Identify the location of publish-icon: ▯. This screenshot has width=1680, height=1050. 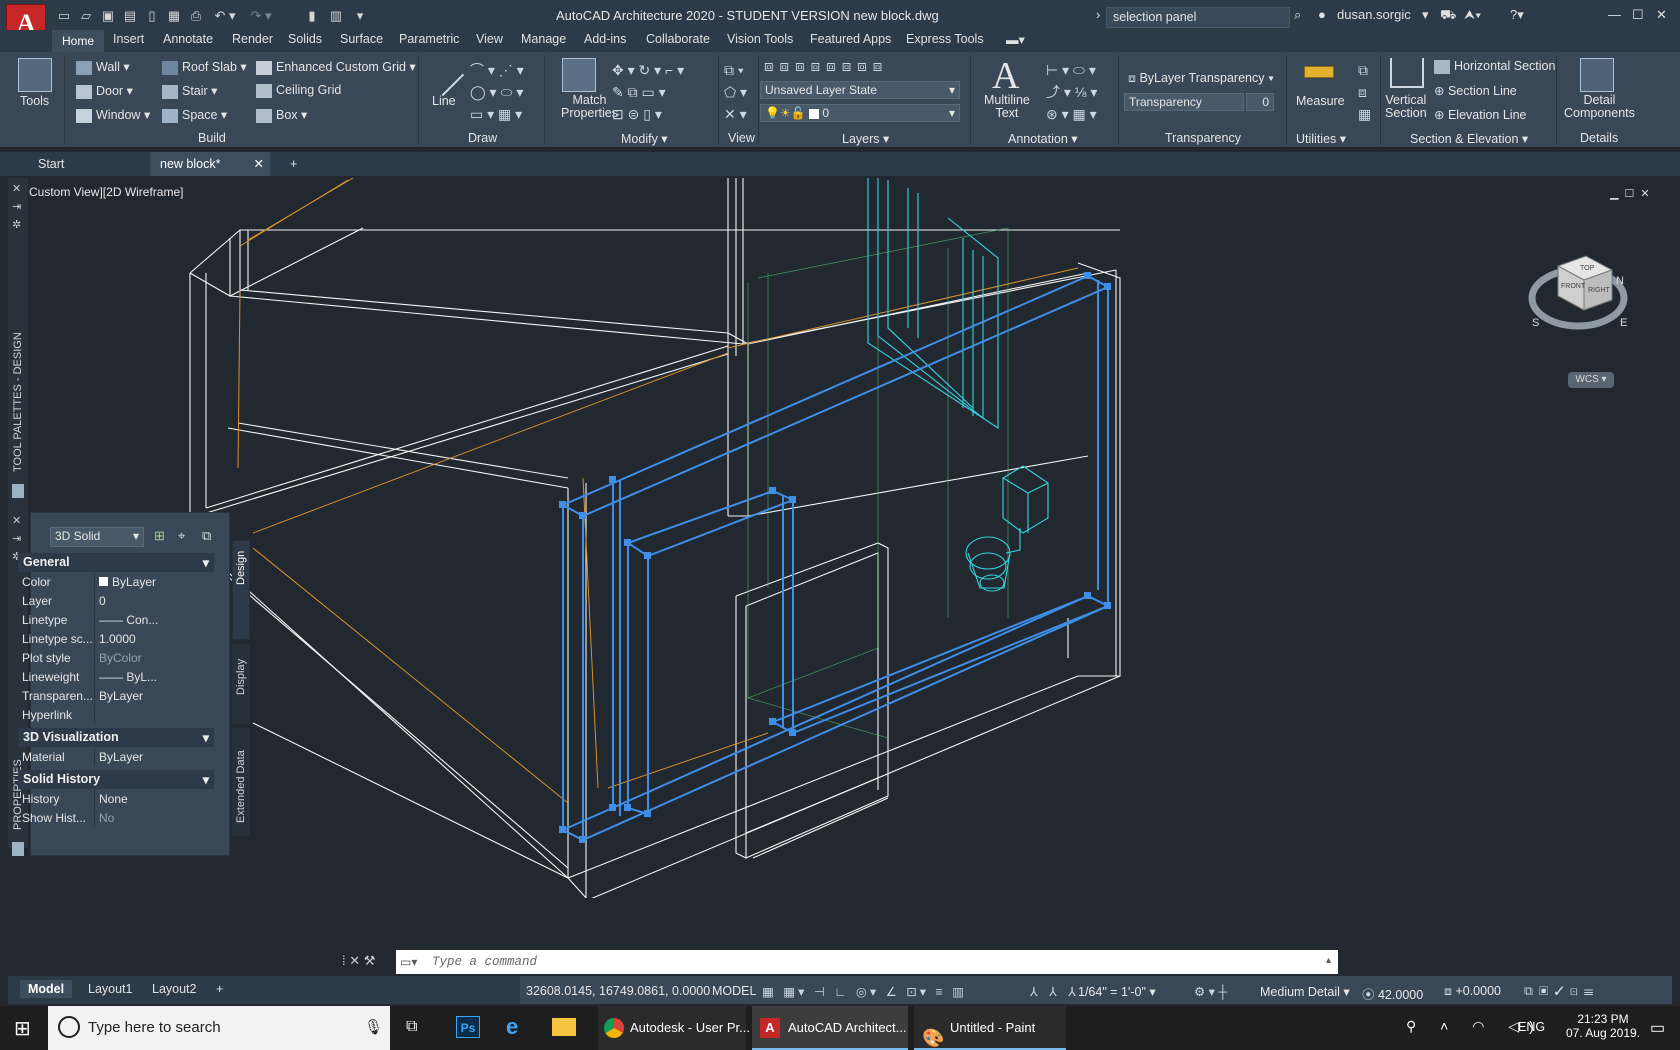
(152, 16).